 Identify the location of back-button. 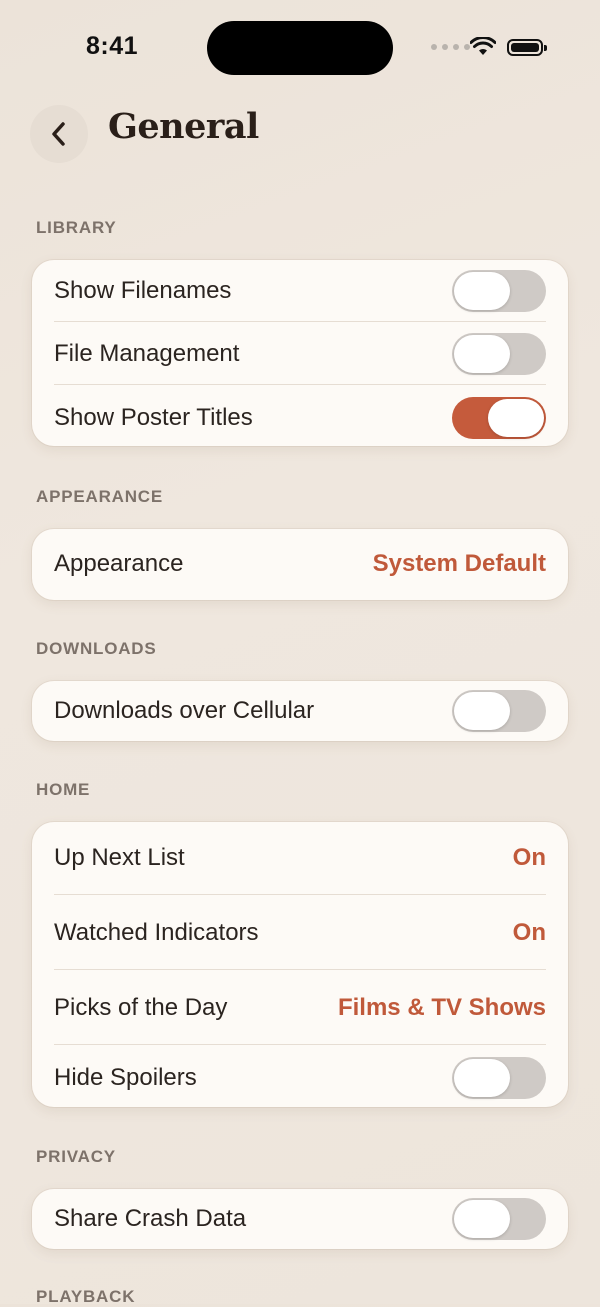
(59, 134).